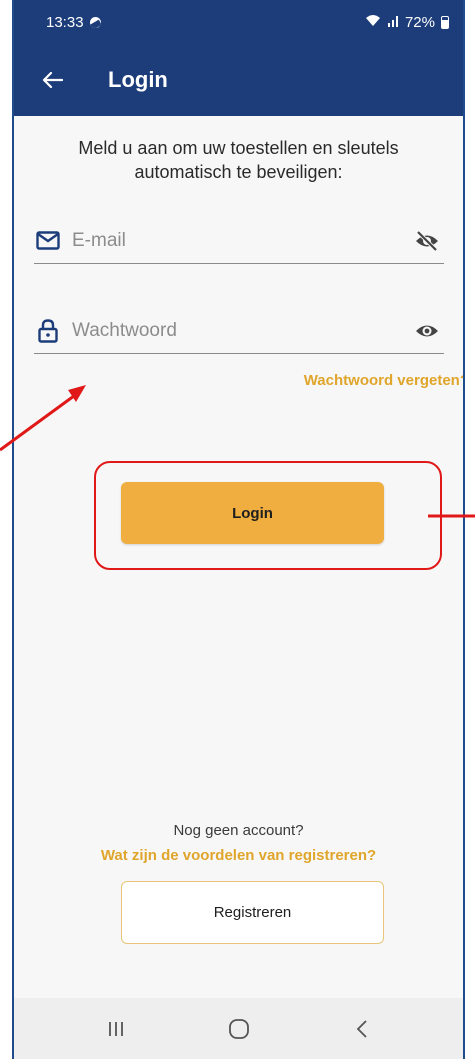 The height and width of the screenshot is (1059, 475). I want to click on forgot-password-link: Wachtwoord vergeten?, so click(383, 380).